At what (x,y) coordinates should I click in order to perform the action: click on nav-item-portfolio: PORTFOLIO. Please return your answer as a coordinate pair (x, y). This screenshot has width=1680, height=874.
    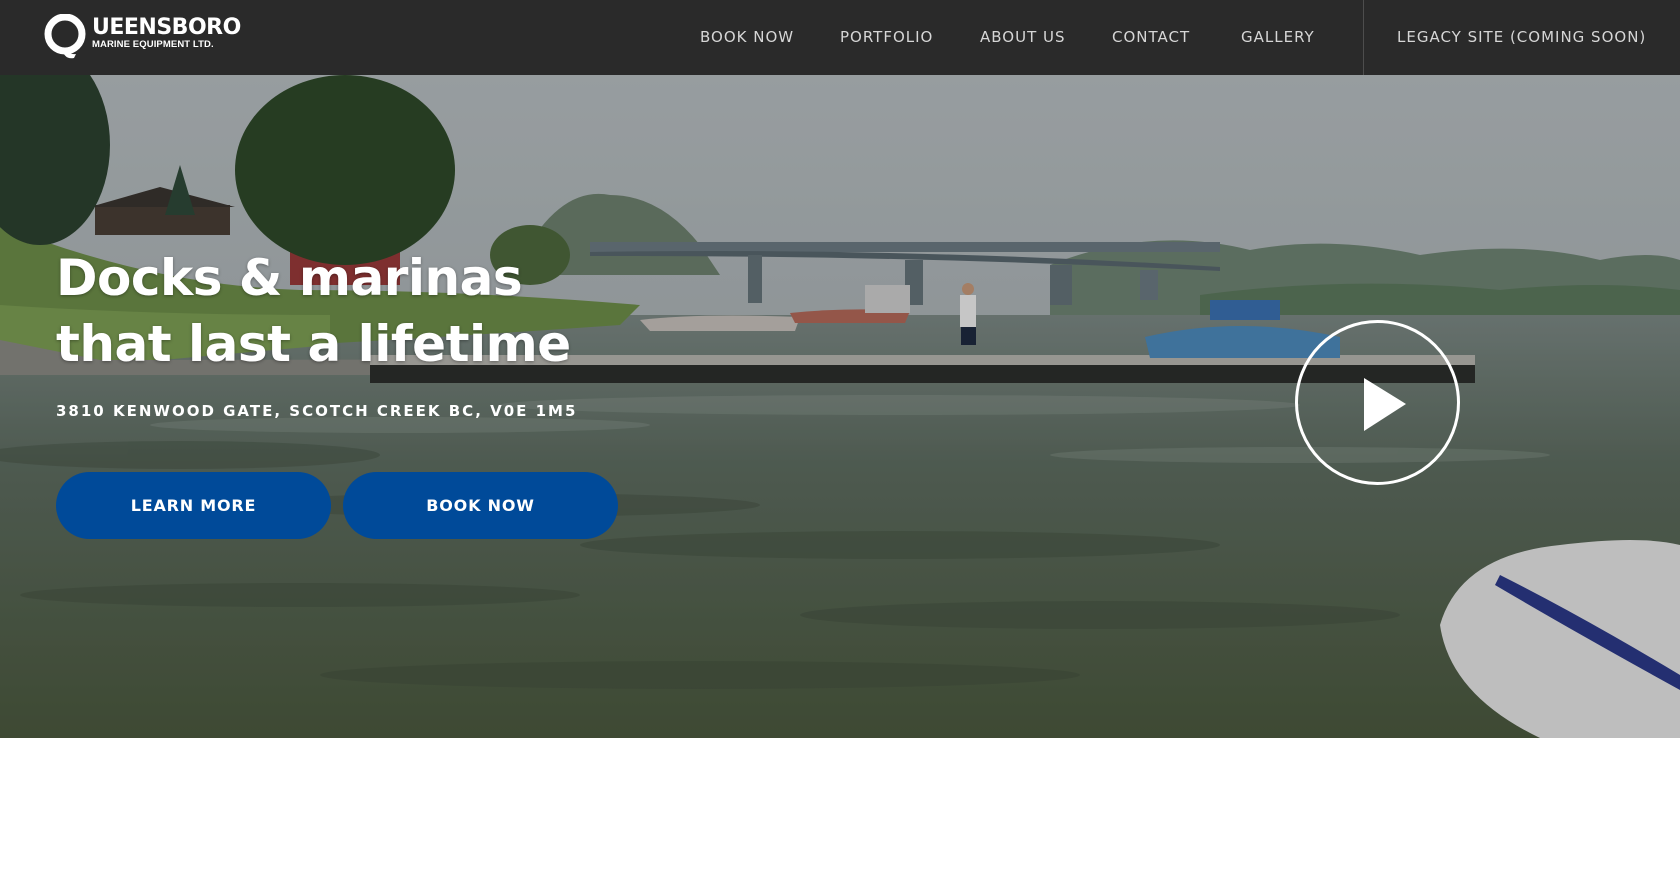
    Looking at the image, I should click on (886, 37).